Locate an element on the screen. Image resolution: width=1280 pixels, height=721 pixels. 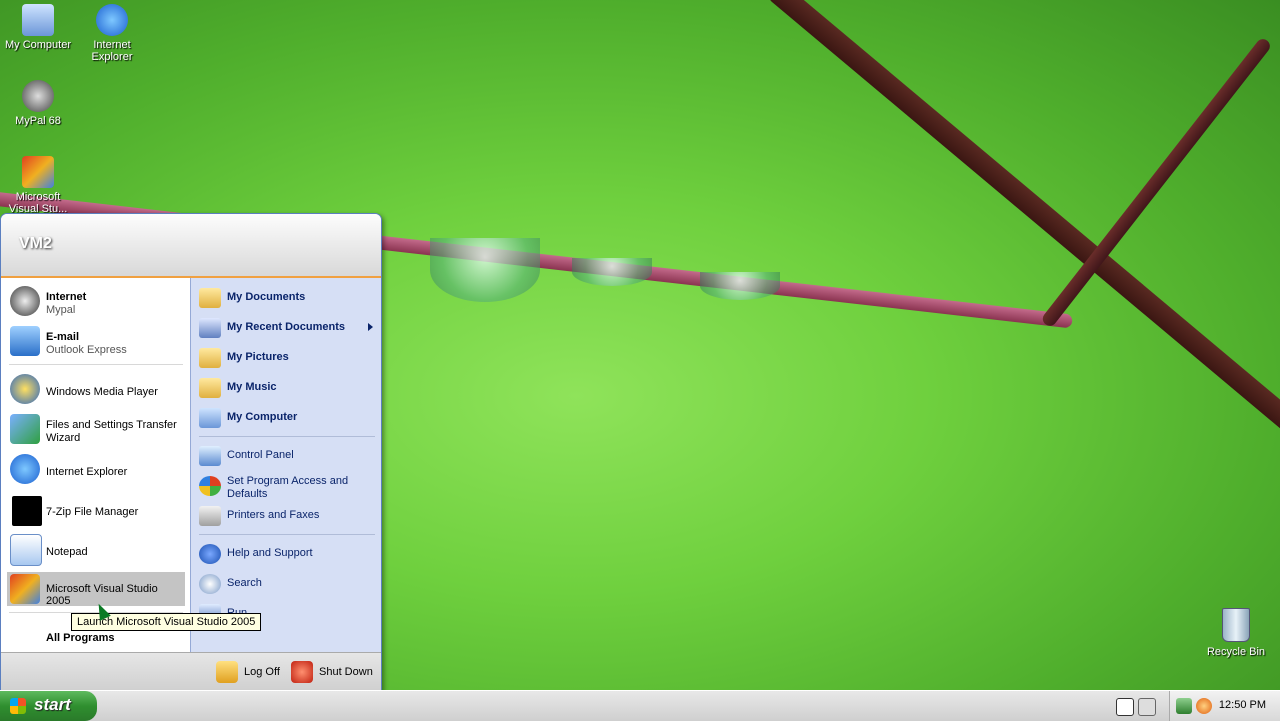
pictures-folder-icon is located at coordinates (210, 358).